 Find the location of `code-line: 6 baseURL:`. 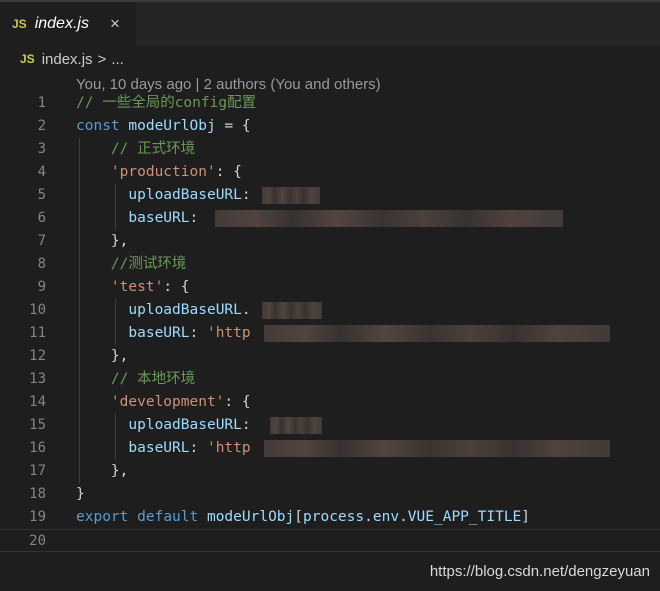

code-line: 6 baseURL: is located at coordinates (330, 218).